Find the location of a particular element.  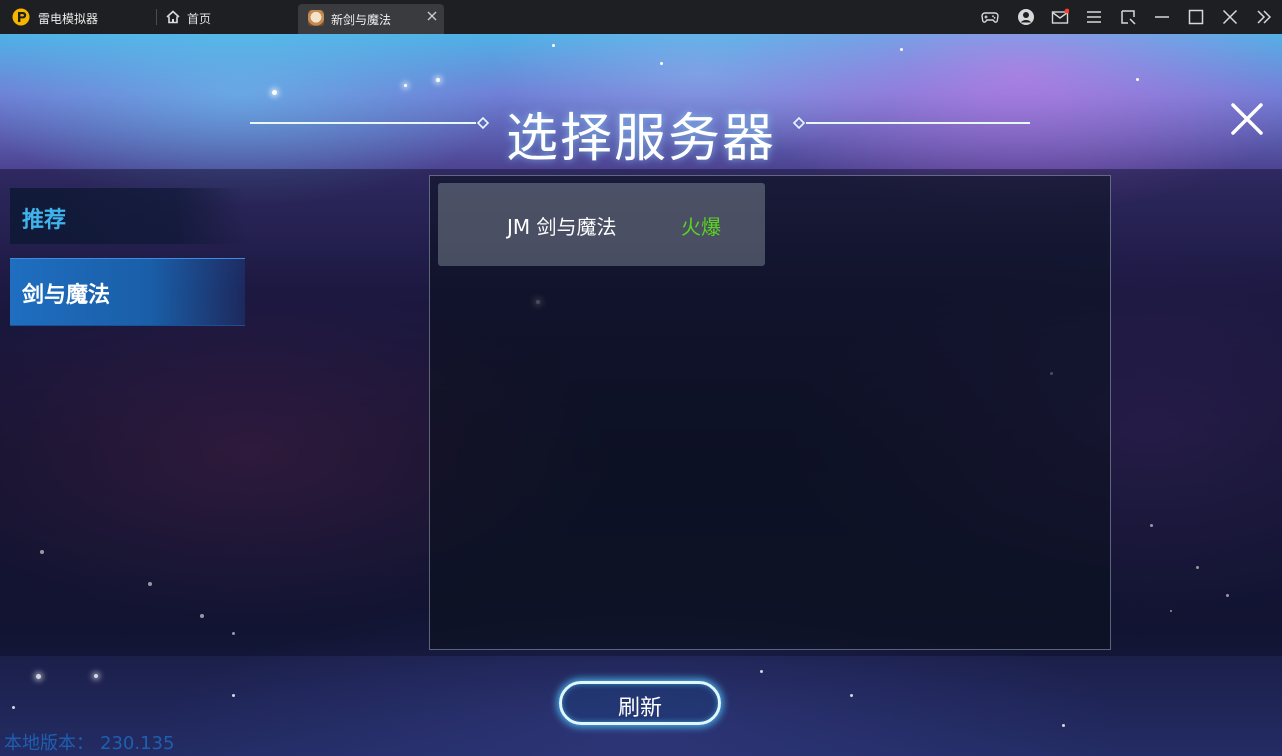

tab-close-icon is located at coordinates (432, 16).